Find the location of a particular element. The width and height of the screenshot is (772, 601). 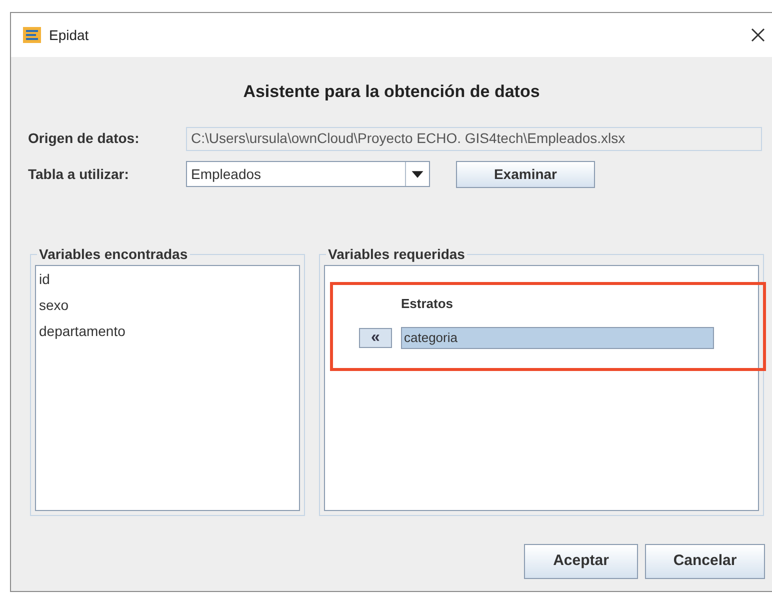

group-title: Variables encontradas is located at coordinates (113, 254).